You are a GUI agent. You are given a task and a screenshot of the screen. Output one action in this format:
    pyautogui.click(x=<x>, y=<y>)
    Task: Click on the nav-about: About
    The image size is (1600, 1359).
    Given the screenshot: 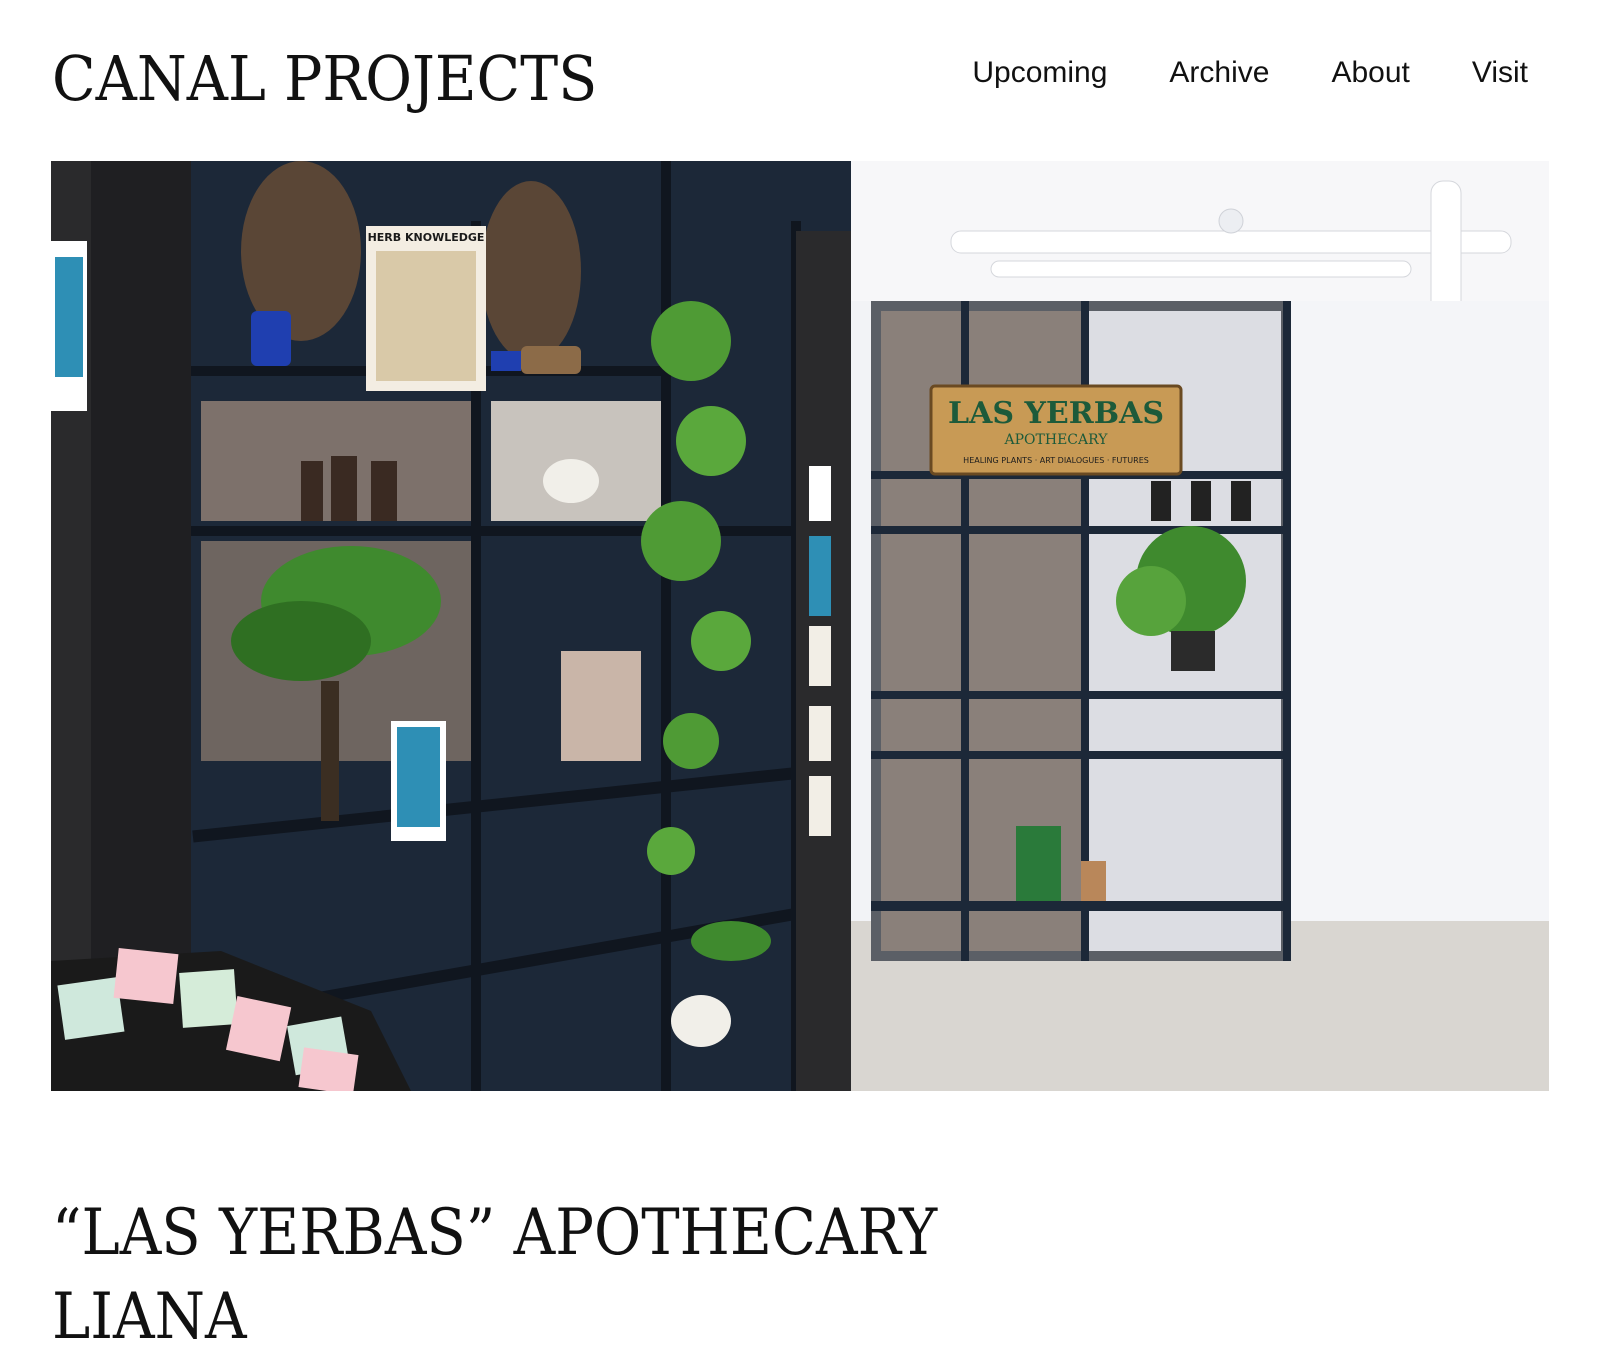 What is the action you would take?
    pyautogui.click(x=1370, y=73)
    